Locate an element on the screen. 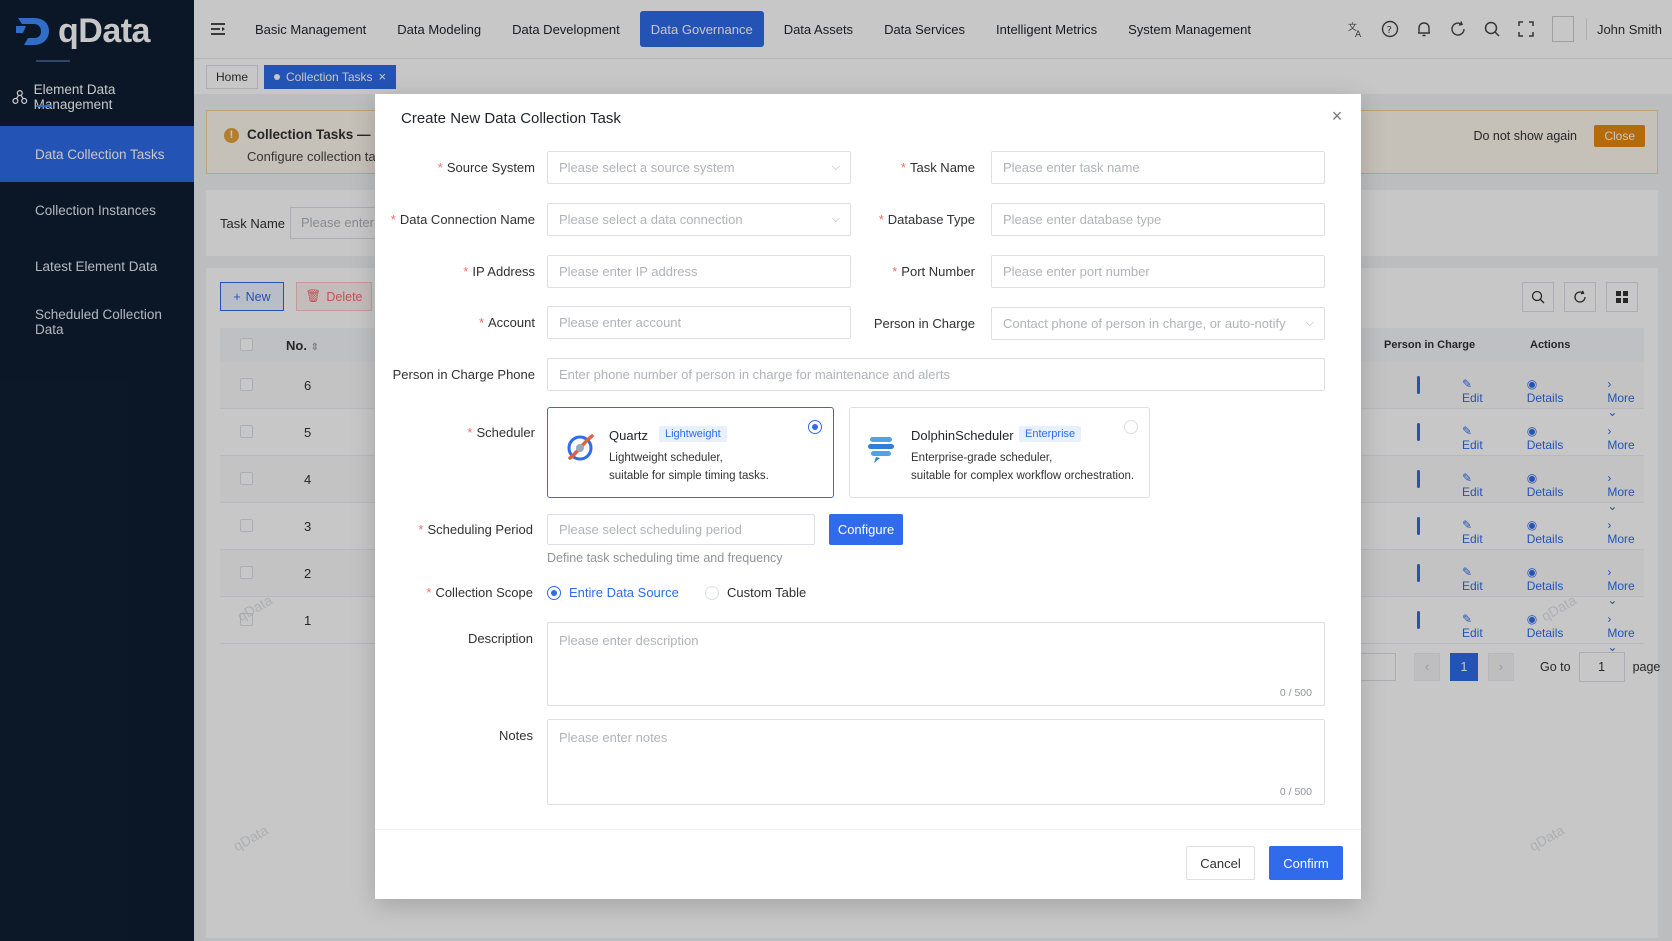 Image resolution: width=1672 pixels, height=941 pixels. scheduler-label-text: Scheduler is located at coordinates (505, 432).